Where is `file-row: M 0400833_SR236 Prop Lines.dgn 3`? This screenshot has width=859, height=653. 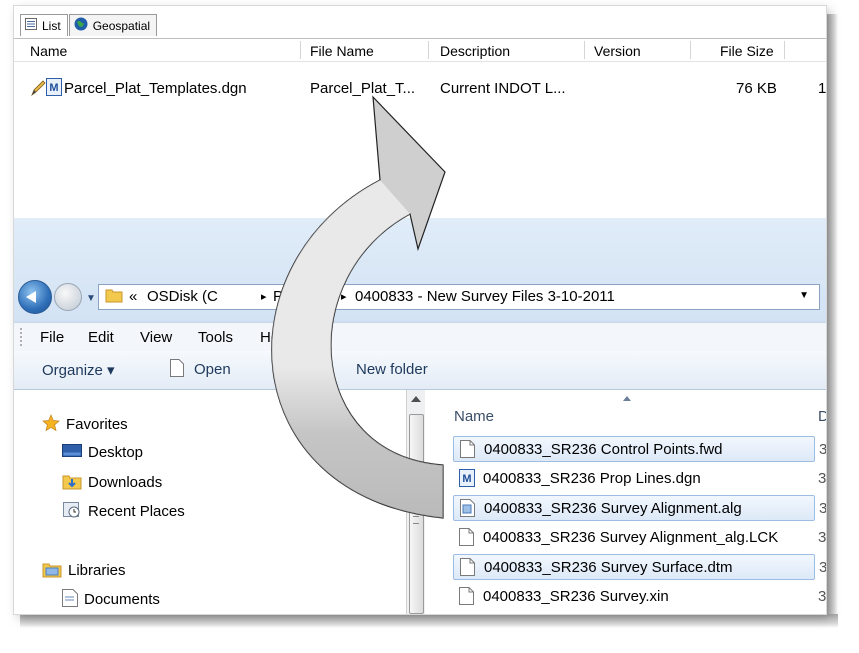
file-row: M 0400833_SR236 Prop Lines.dgn 3 is located at coordinates (639, 478).